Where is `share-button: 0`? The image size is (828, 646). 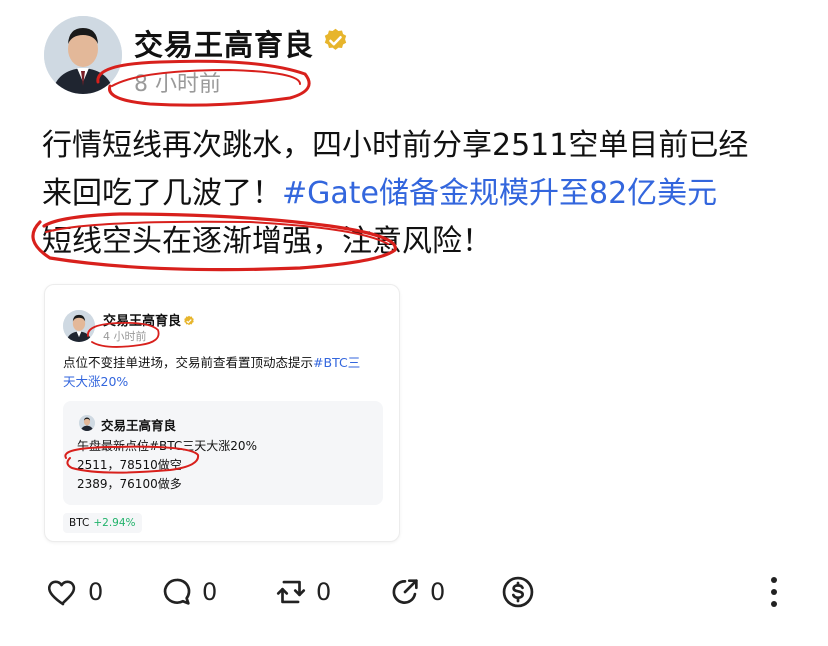 share-button: 0 is located at coordinates (416, 592).